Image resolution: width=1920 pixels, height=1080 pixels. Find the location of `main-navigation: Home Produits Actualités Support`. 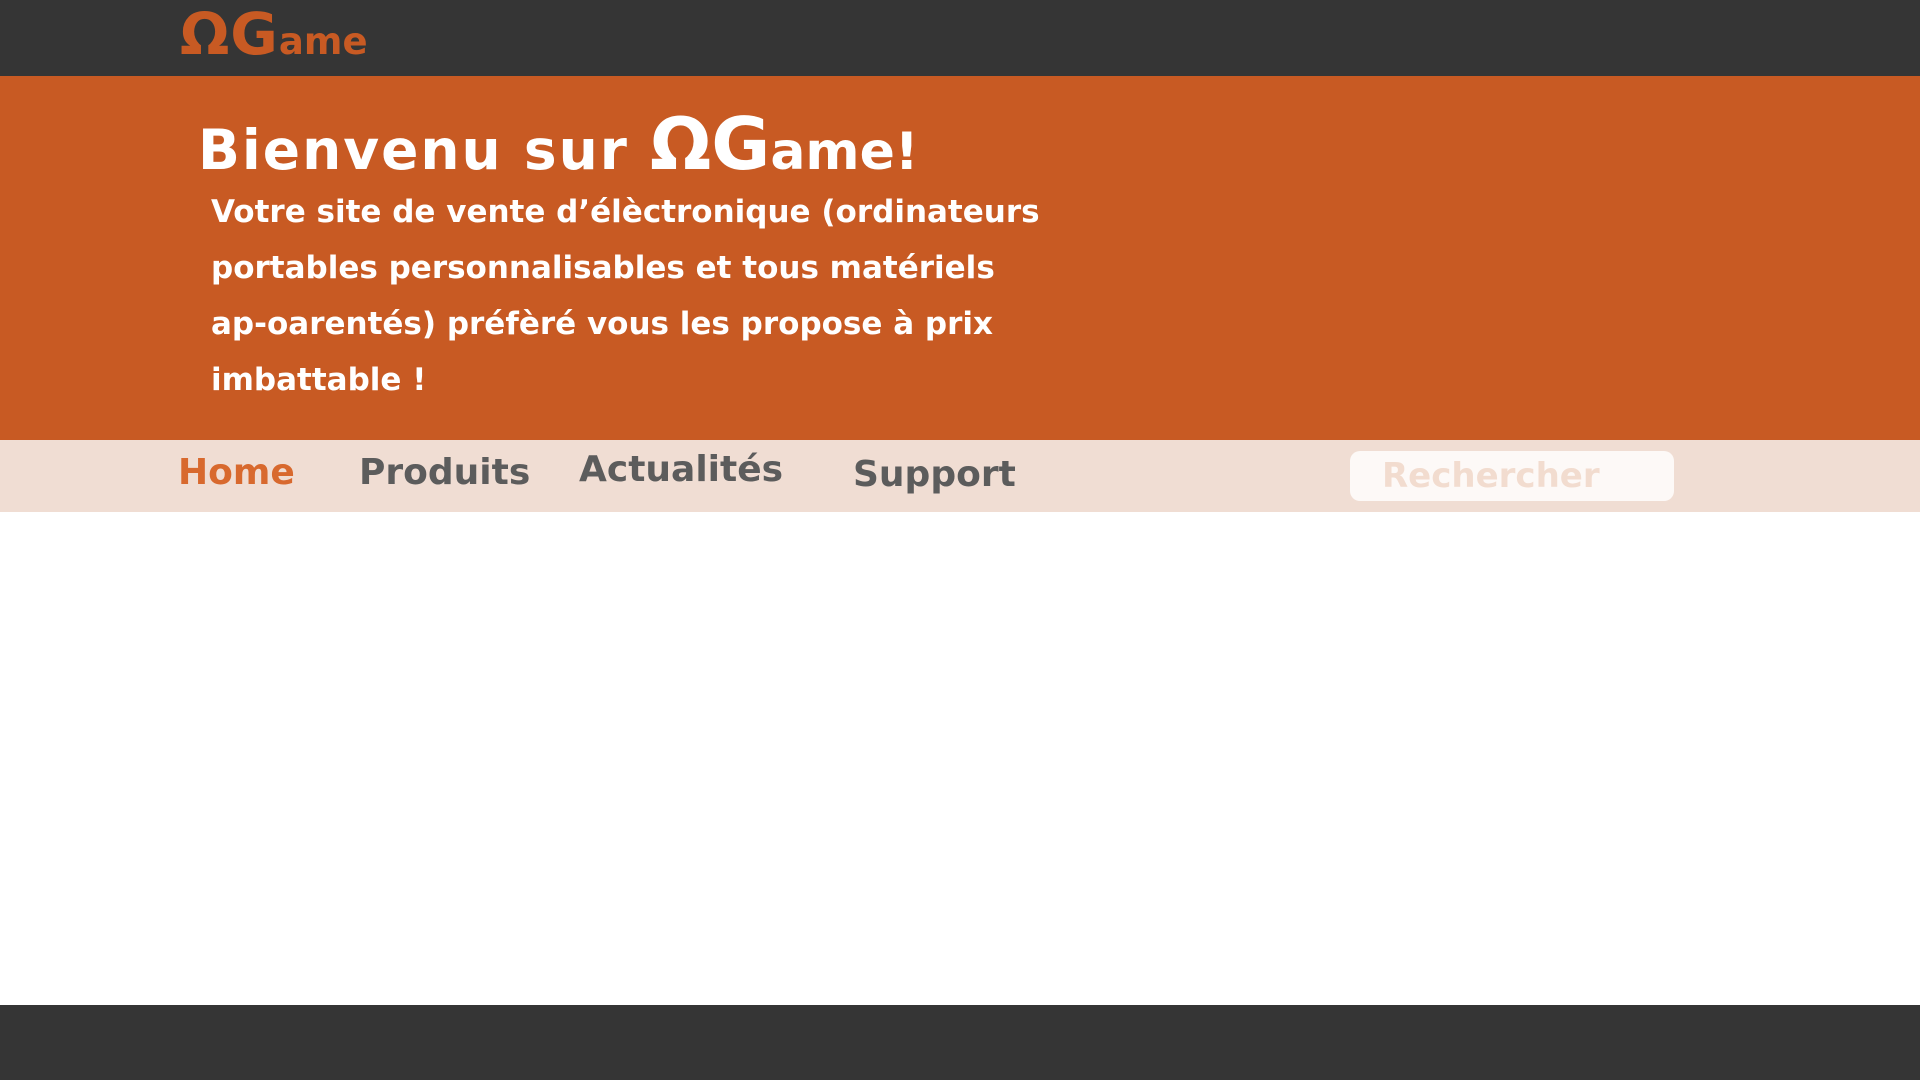

main-navigation: Home Produits Actualités Support is located at coordinates (960, 476).